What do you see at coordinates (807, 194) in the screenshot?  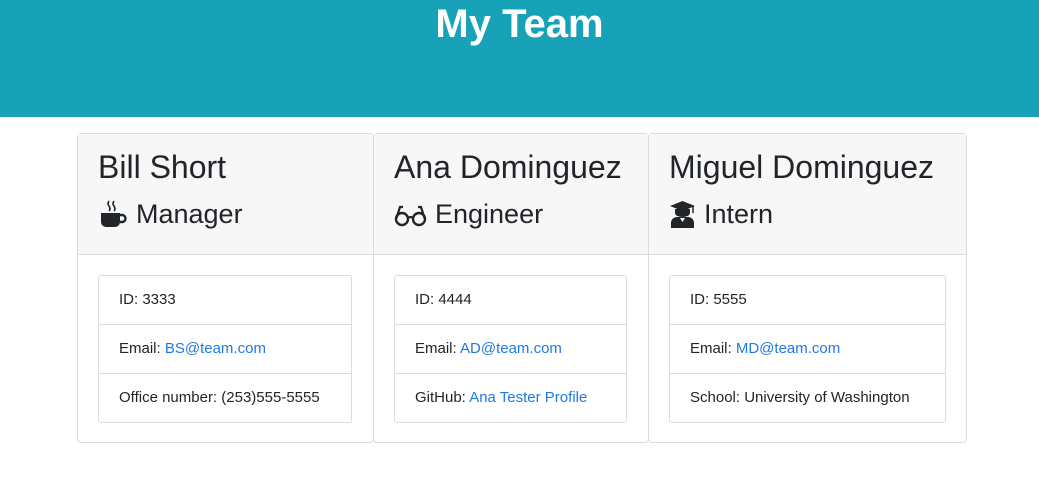 I see `card-header: Miguel Dominguez Intern` at bounding box center [807, 194].